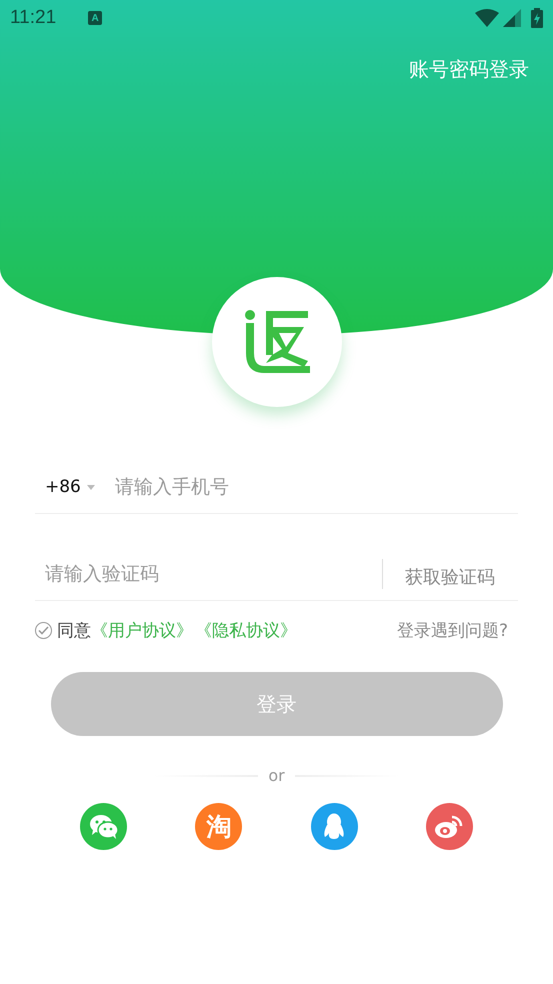  Describe the element at coordinates (208, 574) in the screenshot. I see `code-input-field: 请输入验证码` at that location.